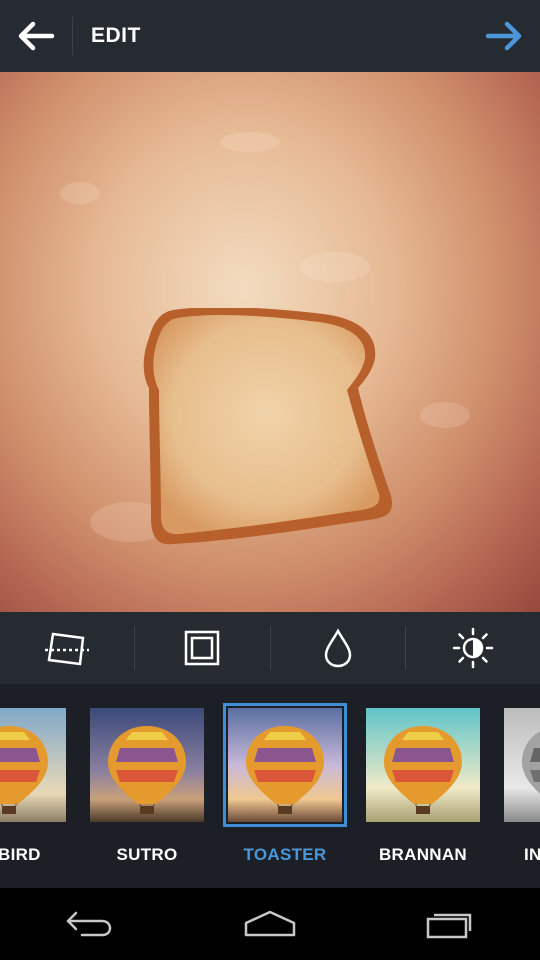  I want to click on frame-button, so click(202, 648).